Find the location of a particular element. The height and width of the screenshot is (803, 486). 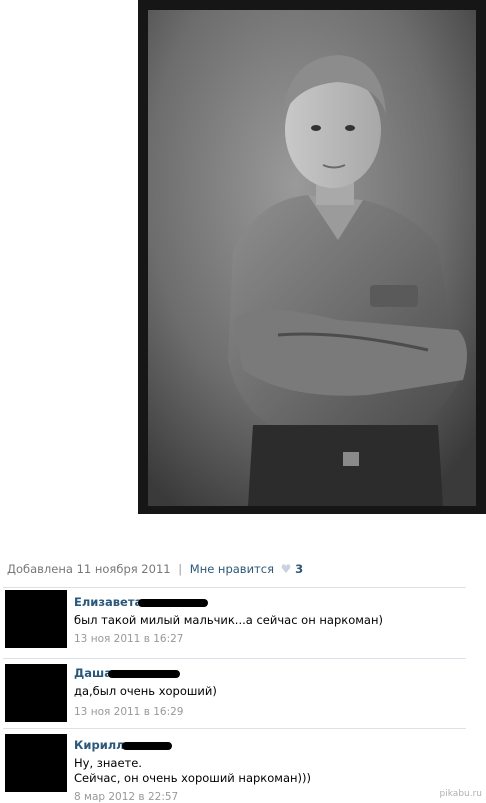

comment-date: 13 ноя 2011 в 16:27 is located at coordinates (129, 639).